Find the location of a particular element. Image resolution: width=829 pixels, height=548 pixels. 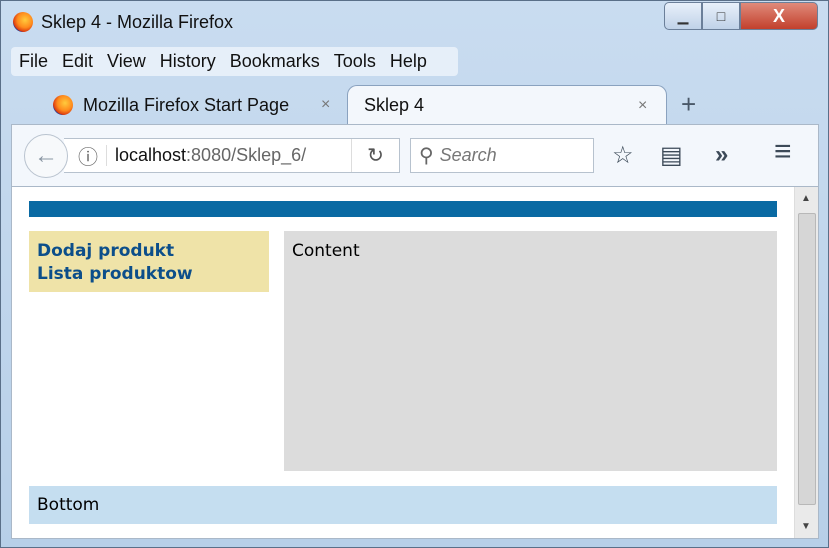

bookmark-star-icon: ☆ is located at coordinates (623, 155).